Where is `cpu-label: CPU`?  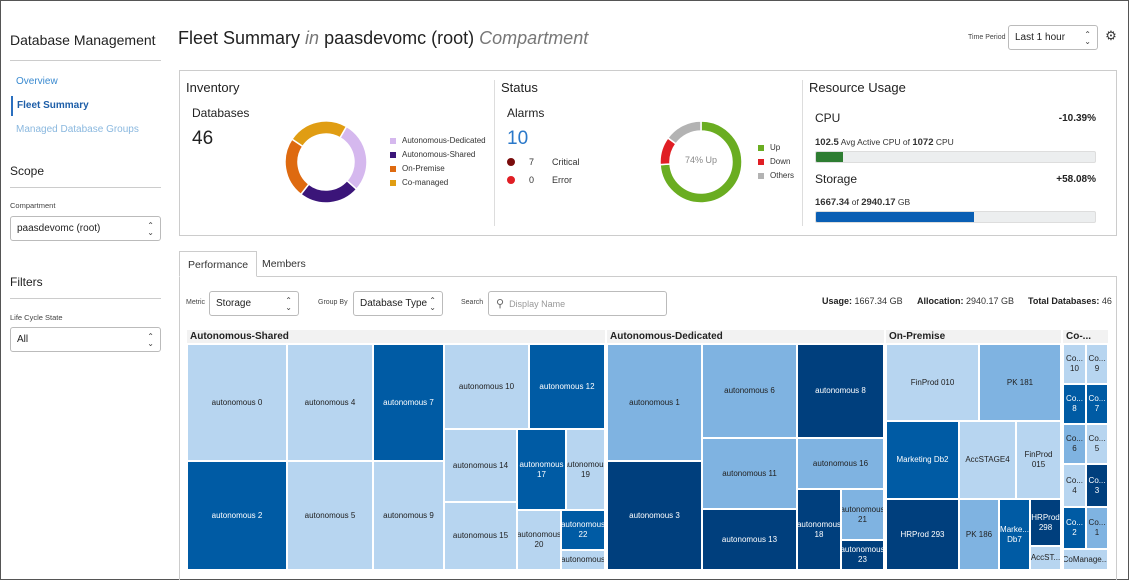 cpu-label: CPU is located at coordinates (828, 118).